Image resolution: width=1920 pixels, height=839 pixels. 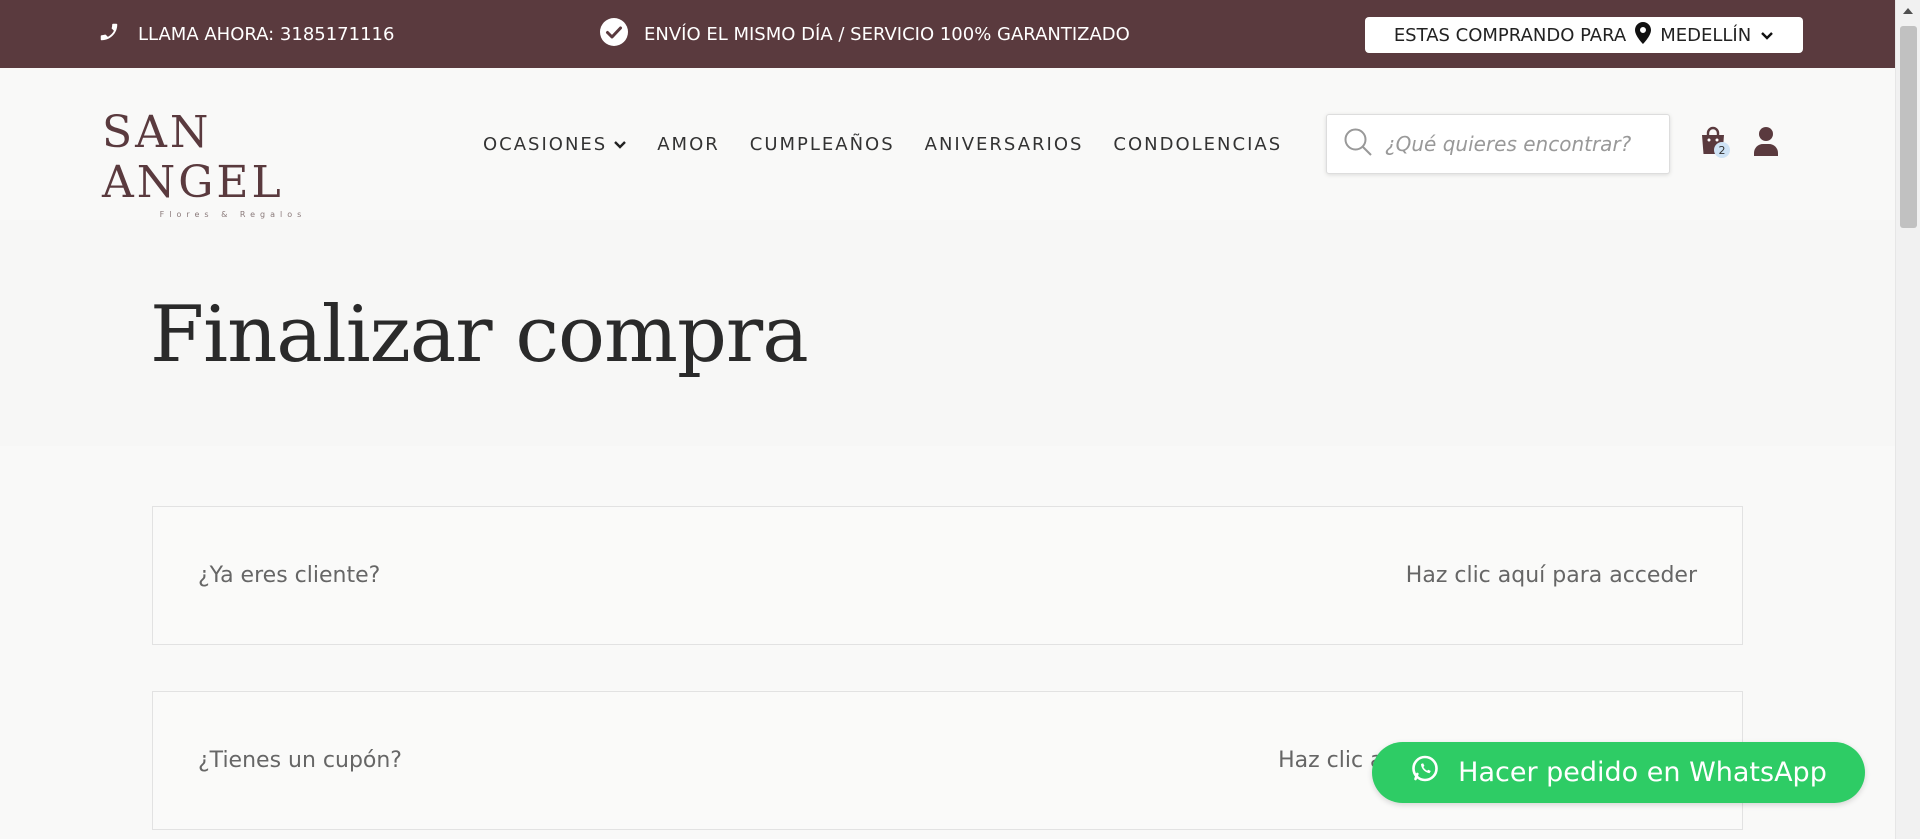 I want to click on nav-item-condolencias: CONDOLENCIAS, so click(x=1197, y=144).